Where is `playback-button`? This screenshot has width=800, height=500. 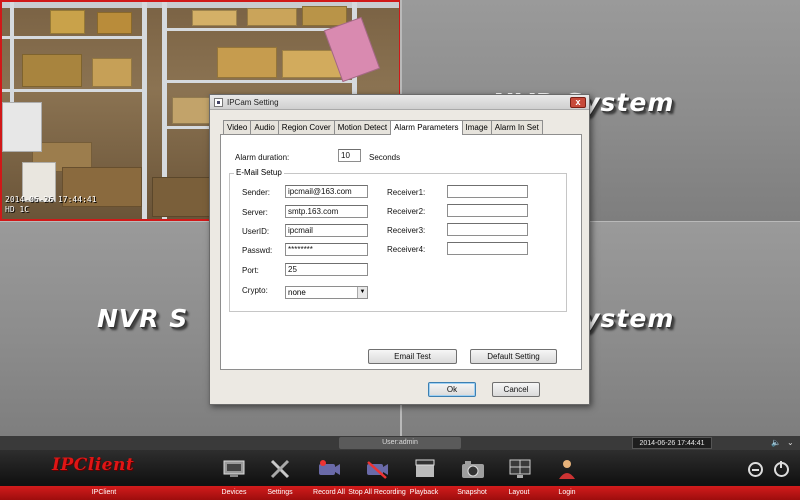 playback-button is located at coordinates (425, 469).